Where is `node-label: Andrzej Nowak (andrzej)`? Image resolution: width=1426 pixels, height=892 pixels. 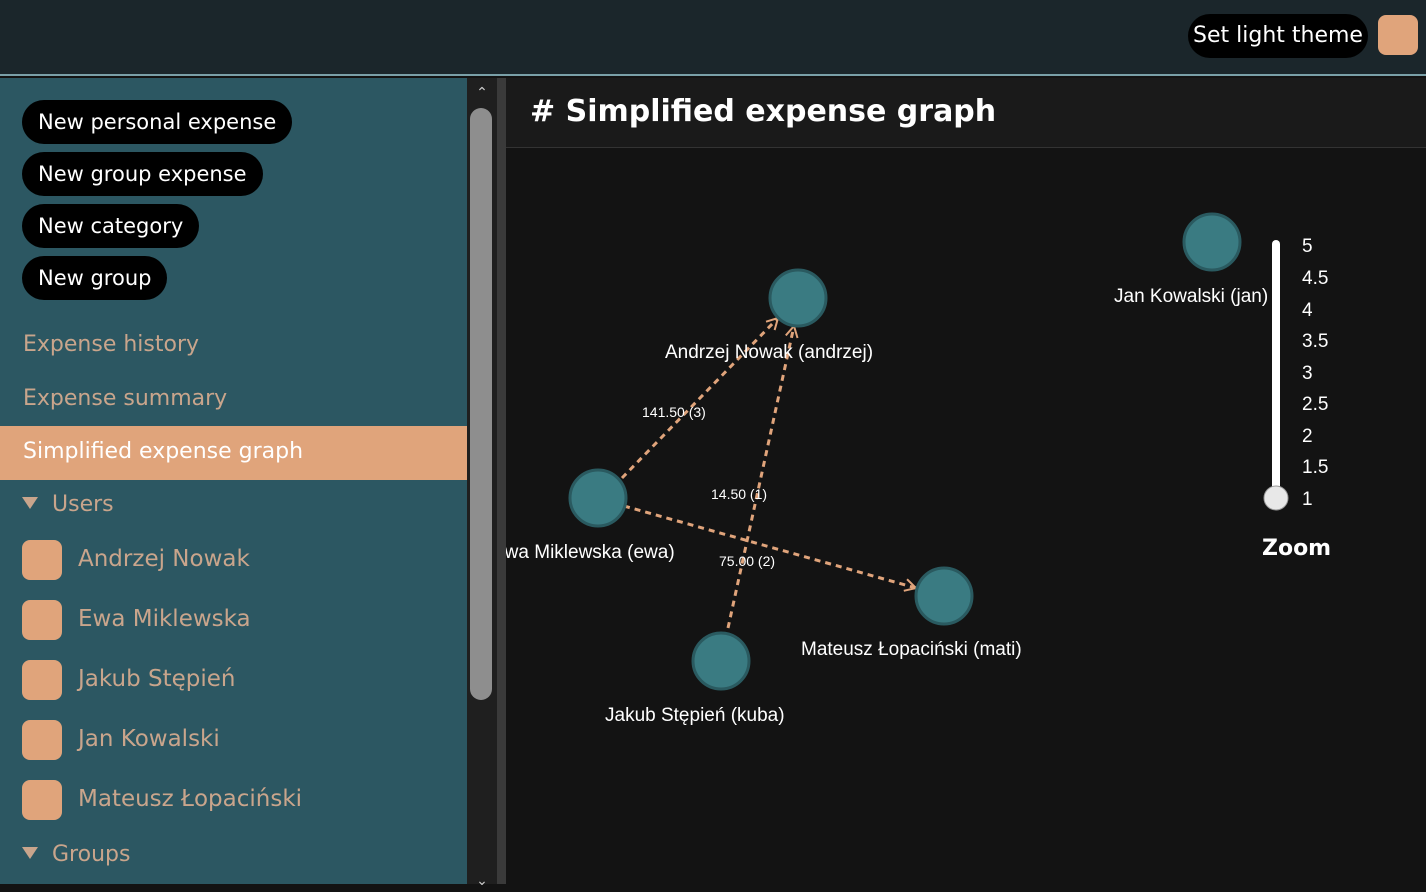
node-label: Andrzej Nowak (andrzej) is located at coordinates (769, 352).